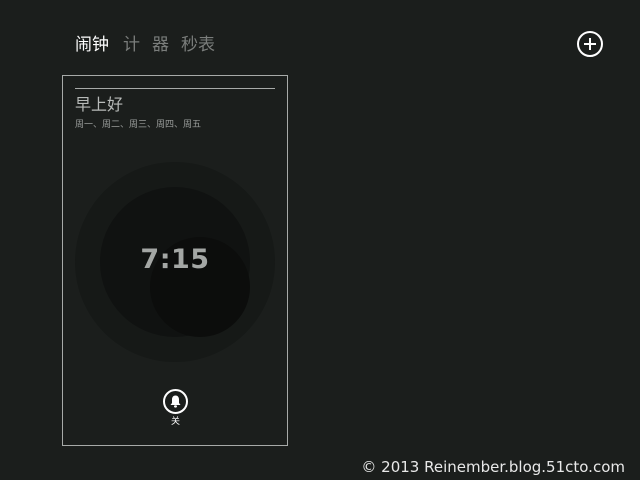  I want to click on alarm-toggle-button, so click(175, 401).